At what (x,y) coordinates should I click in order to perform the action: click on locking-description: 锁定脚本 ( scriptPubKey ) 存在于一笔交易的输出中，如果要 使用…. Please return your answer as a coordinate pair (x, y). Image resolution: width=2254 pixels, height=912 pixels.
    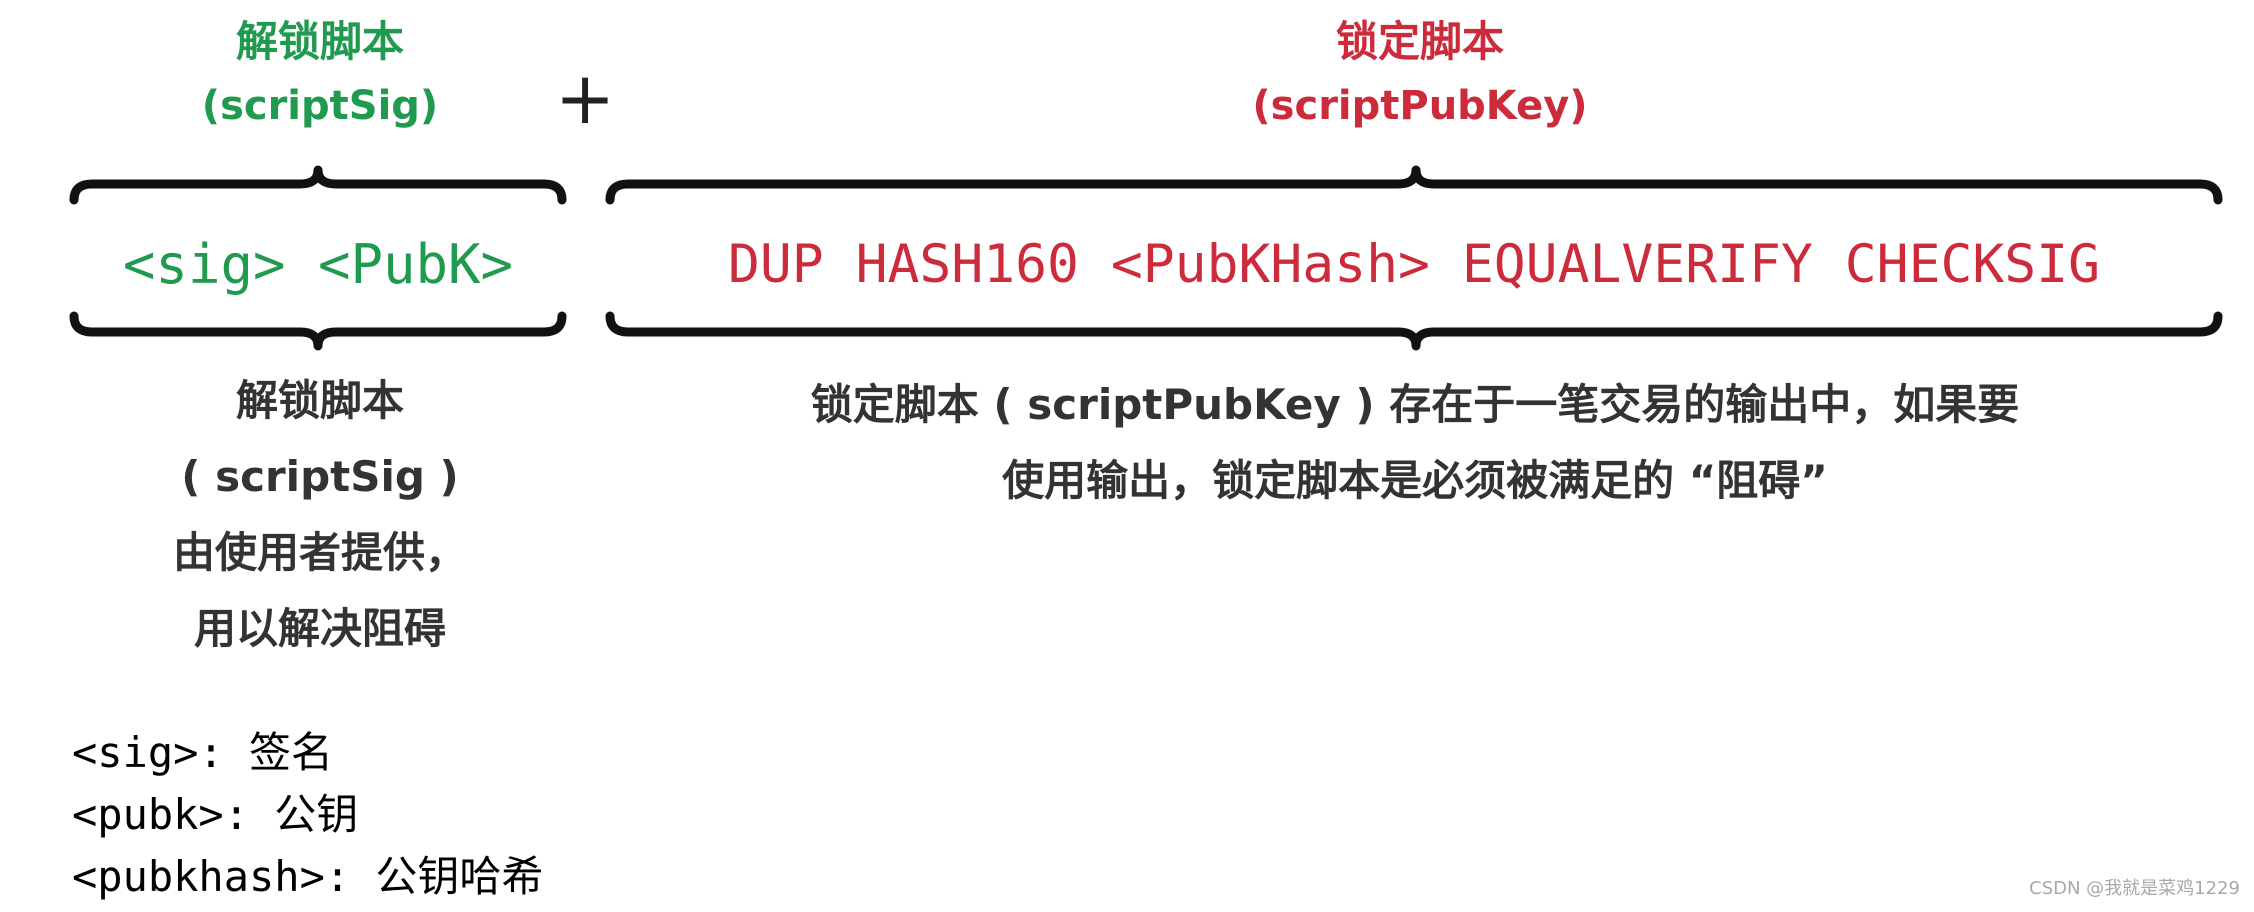
    Looking at the image, I should click on (1415, 443).